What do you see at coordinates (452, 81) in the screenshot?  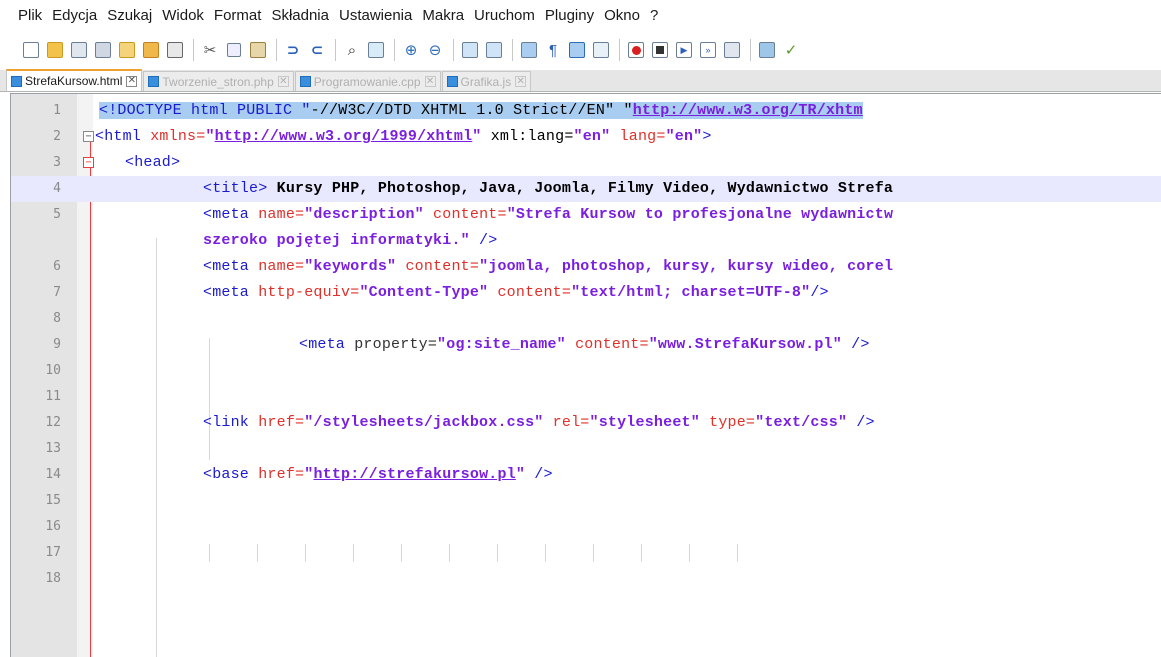 I see `file-icon` at bounding box center [452, 81].